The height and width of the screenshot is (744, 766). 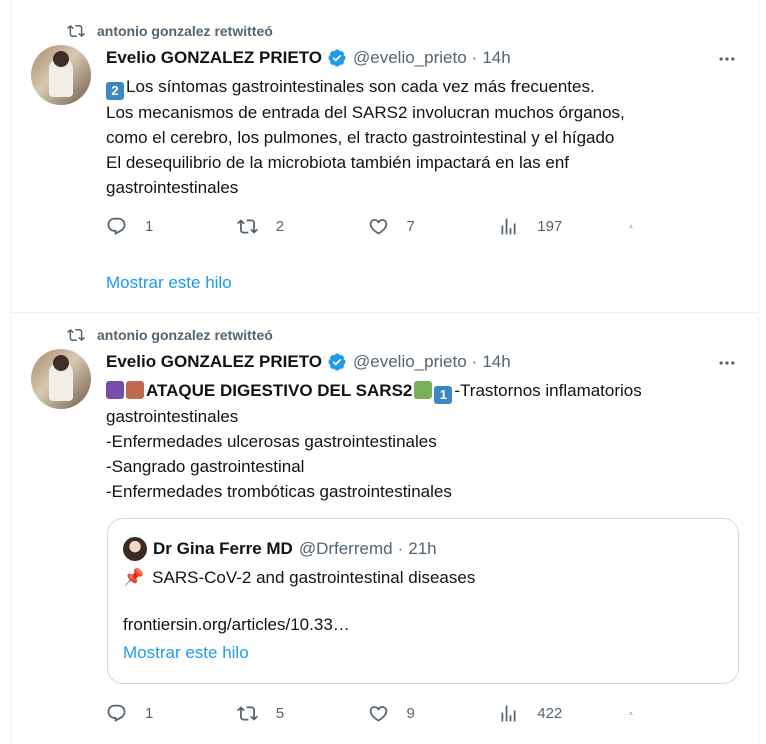 What do you see at coordinates (291, 713) in the screenshot?
I see `retweet-button: 5` at bounding box center [291, 713].